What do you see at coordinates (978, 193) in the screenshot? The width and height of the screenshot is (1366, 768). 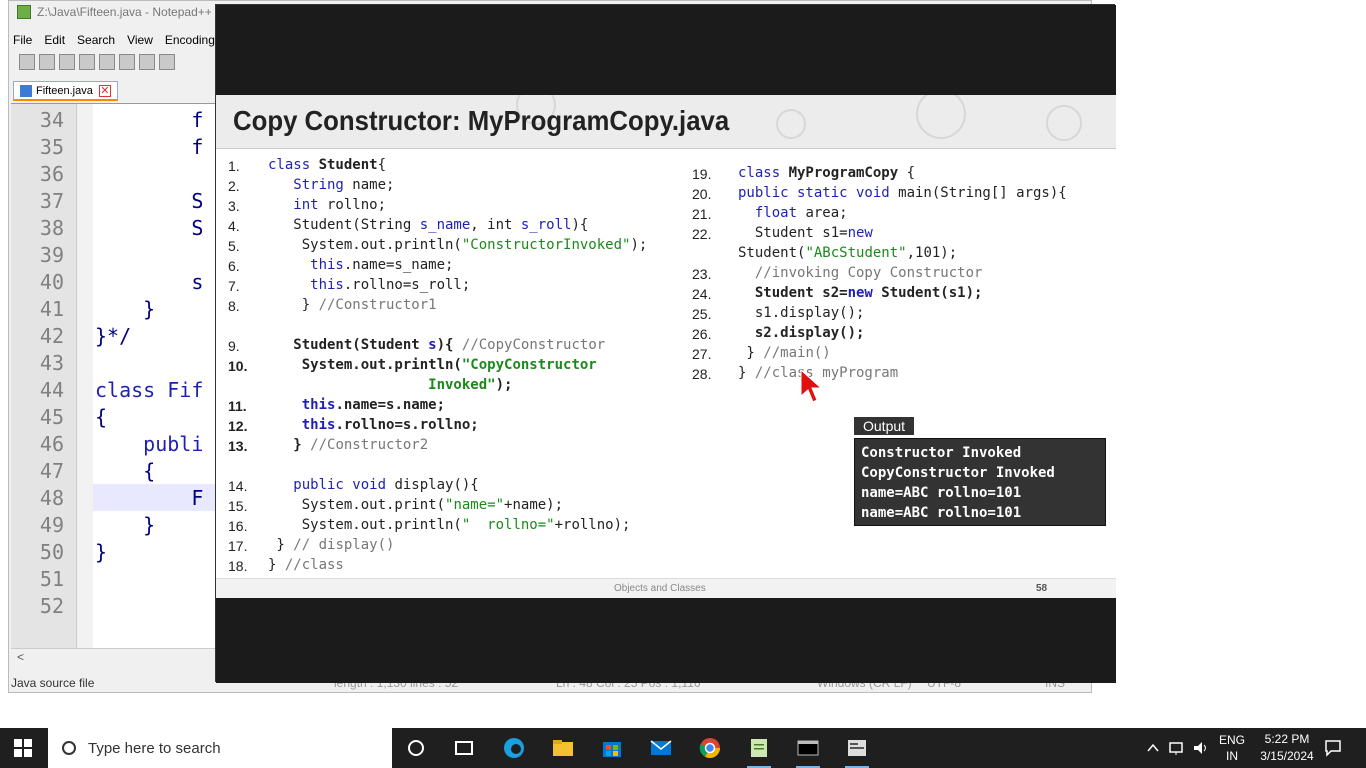 I see `code-token: main(String[] args){` at bounding box center [978, 193].